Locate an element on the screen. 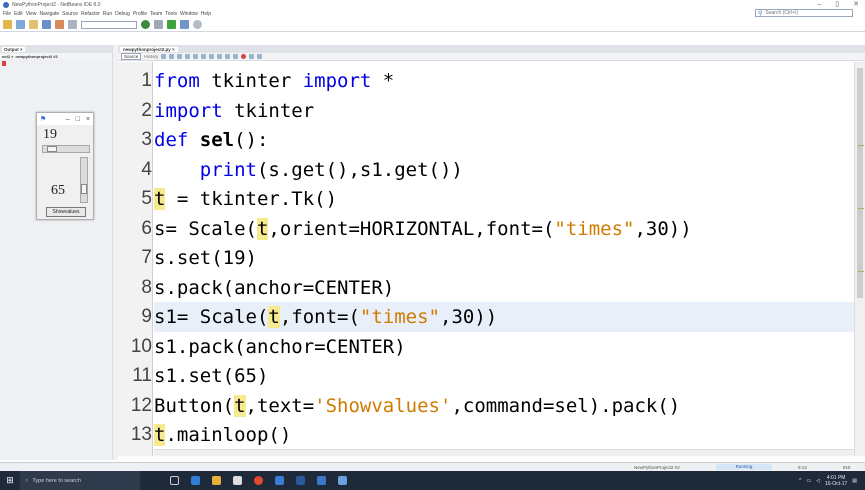 The image size is (865, 490). menu-view: View is located at coordinates (31, 14).